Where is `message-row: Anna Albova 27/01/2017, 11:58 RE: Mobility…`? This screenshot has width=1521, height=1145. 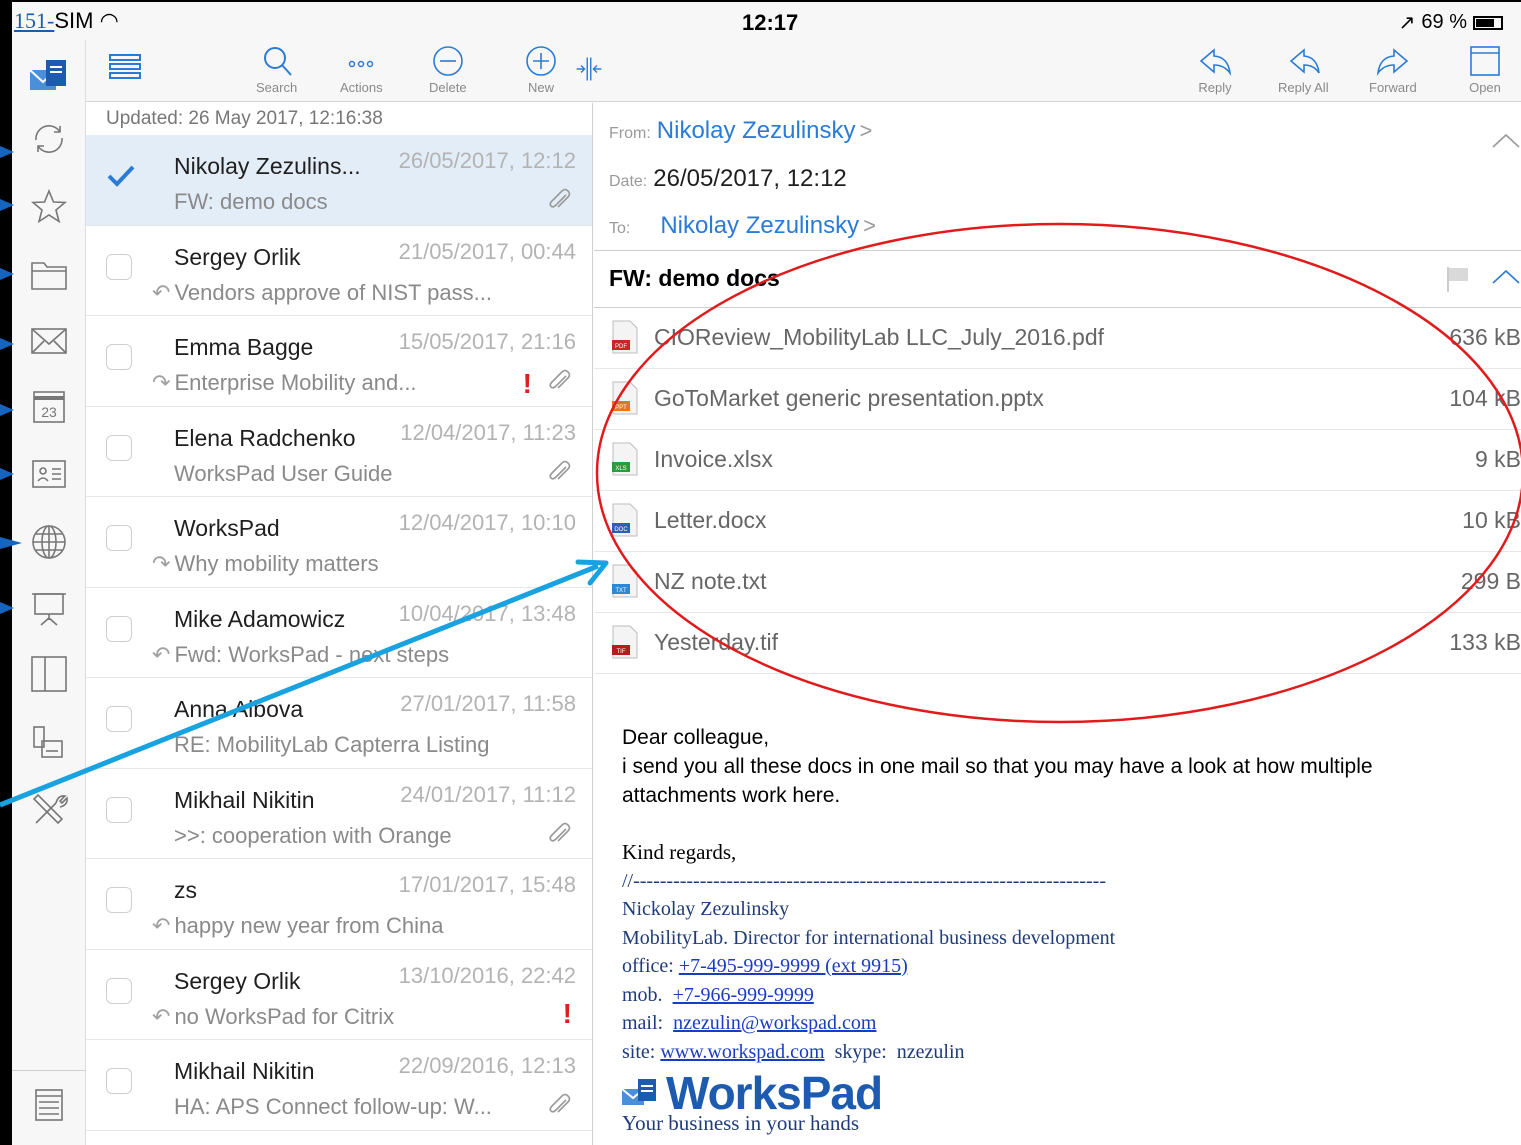
message-row: Anna Albova 27/01/2017, 11:58 RE: Mobility… is located at coordinates (339, 723).